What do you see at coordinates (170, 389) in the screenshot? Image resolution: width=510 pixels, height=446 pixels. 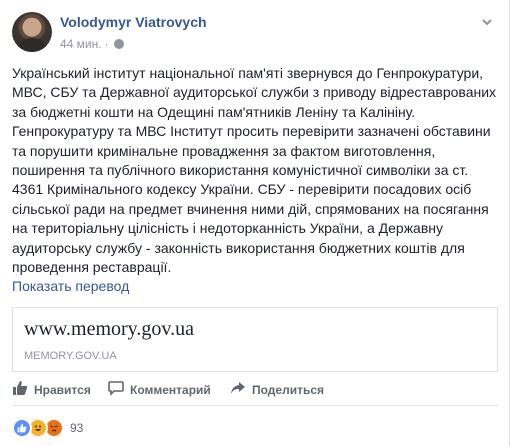 I see `comment-label: Комментарий` at bounding box center [170, 389].